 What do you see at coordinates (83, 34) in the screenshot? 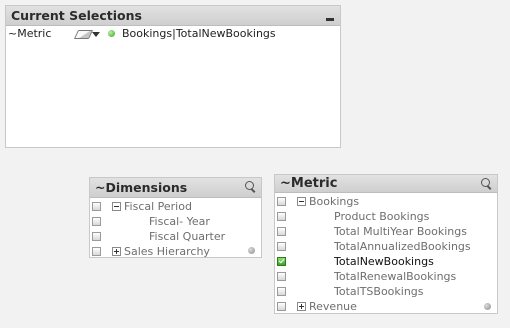
I see `eraser-icon` at bounding box center [83, 34].